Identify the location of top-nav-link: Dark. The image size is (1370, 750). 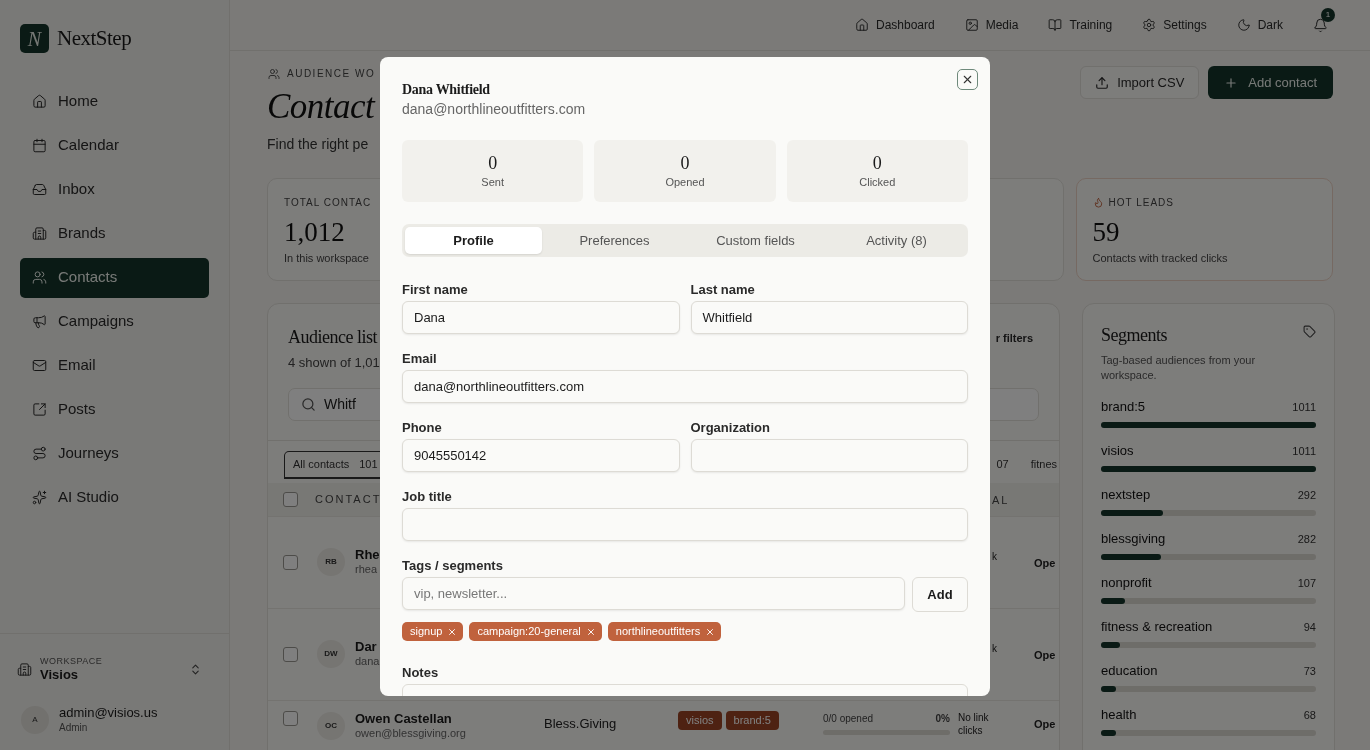
(1259, 25).